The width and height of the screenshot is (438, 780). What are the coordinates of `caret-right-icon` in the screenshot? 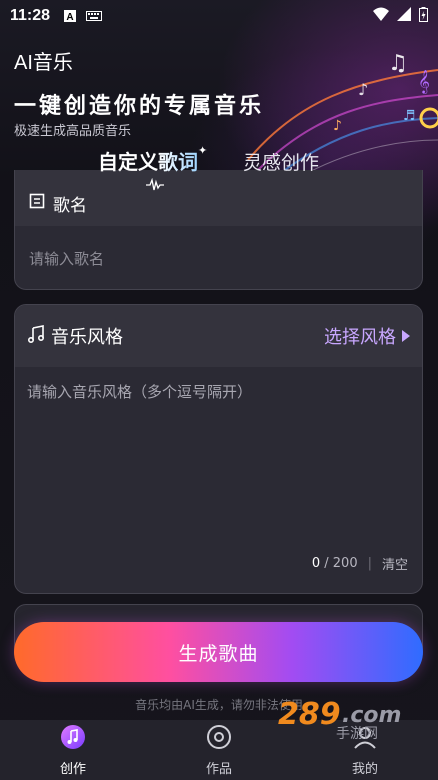 It's located at (406, 336).